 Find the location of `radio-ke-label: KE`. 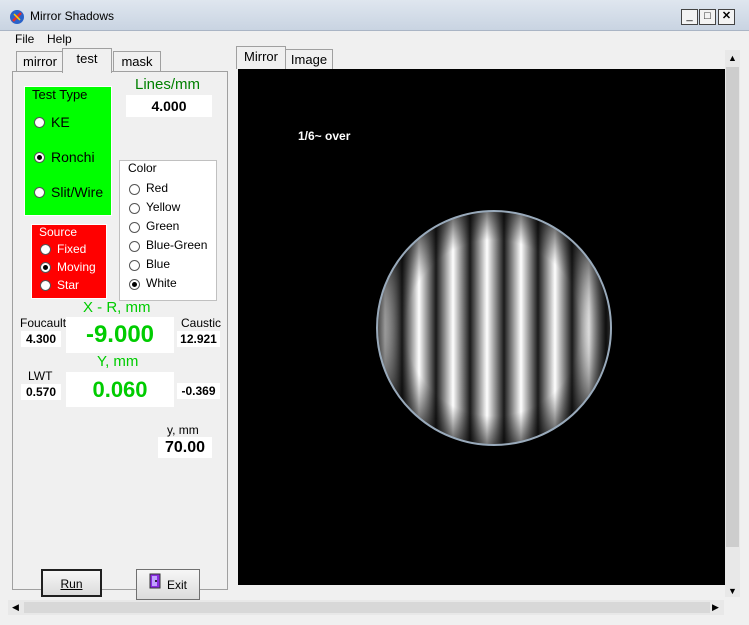

radio-ke-label: KE is located at coordinates (60, 122).